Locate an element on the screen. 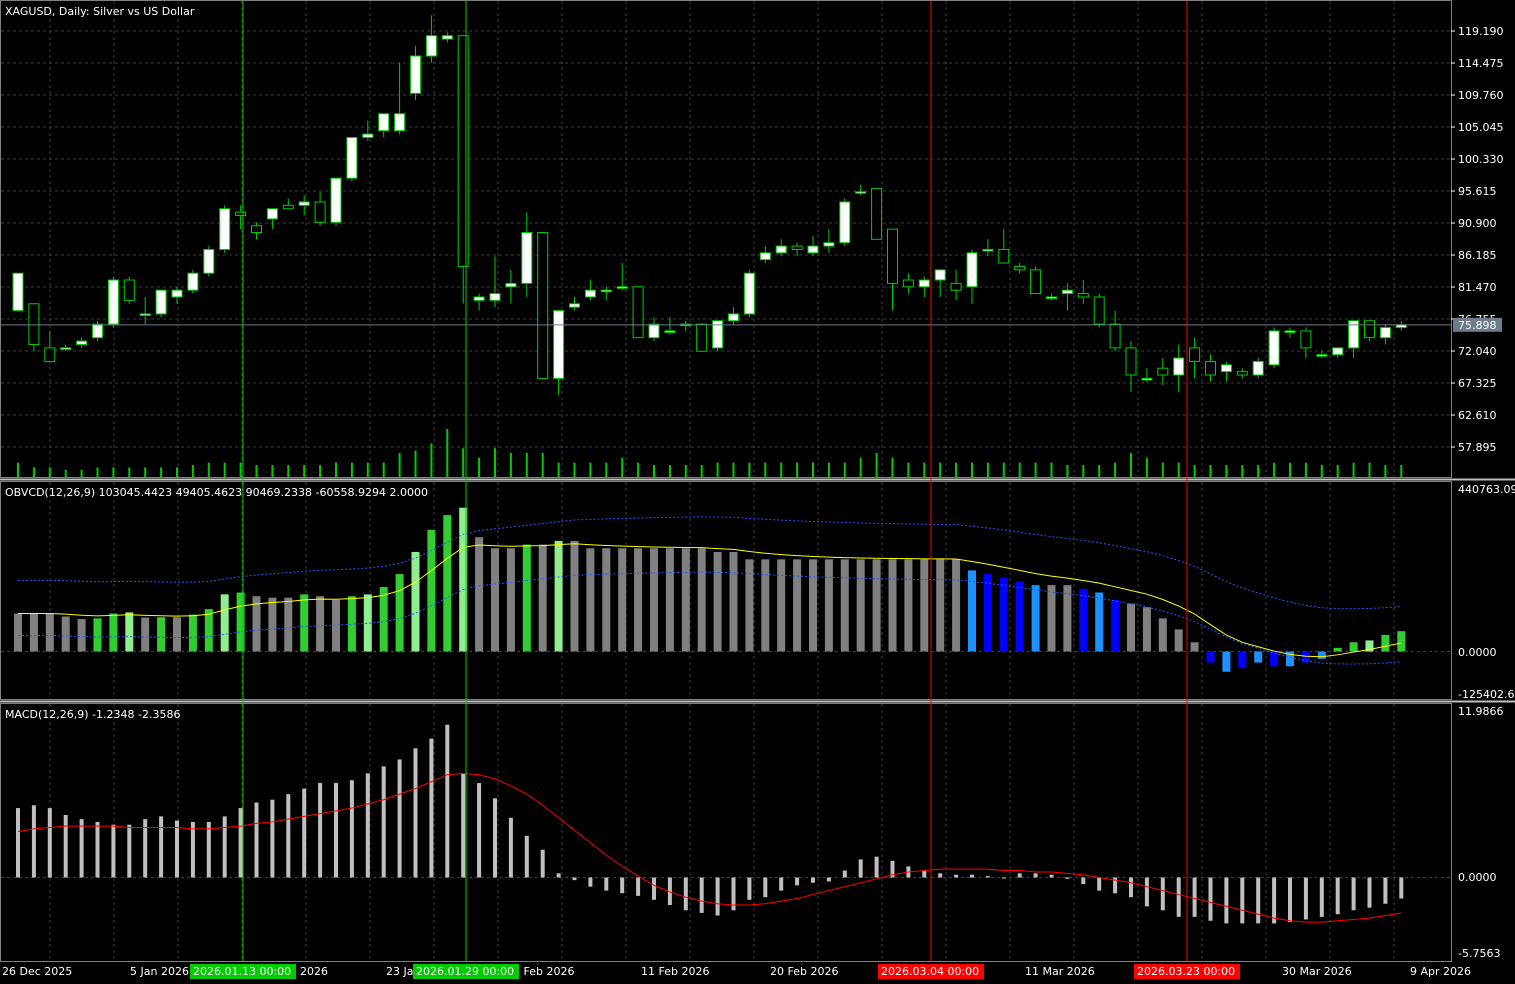 This screenshot has width=1515, height=984. time-marker-label: 2026.01.29 00:00 is located at coordinates (465, 971).